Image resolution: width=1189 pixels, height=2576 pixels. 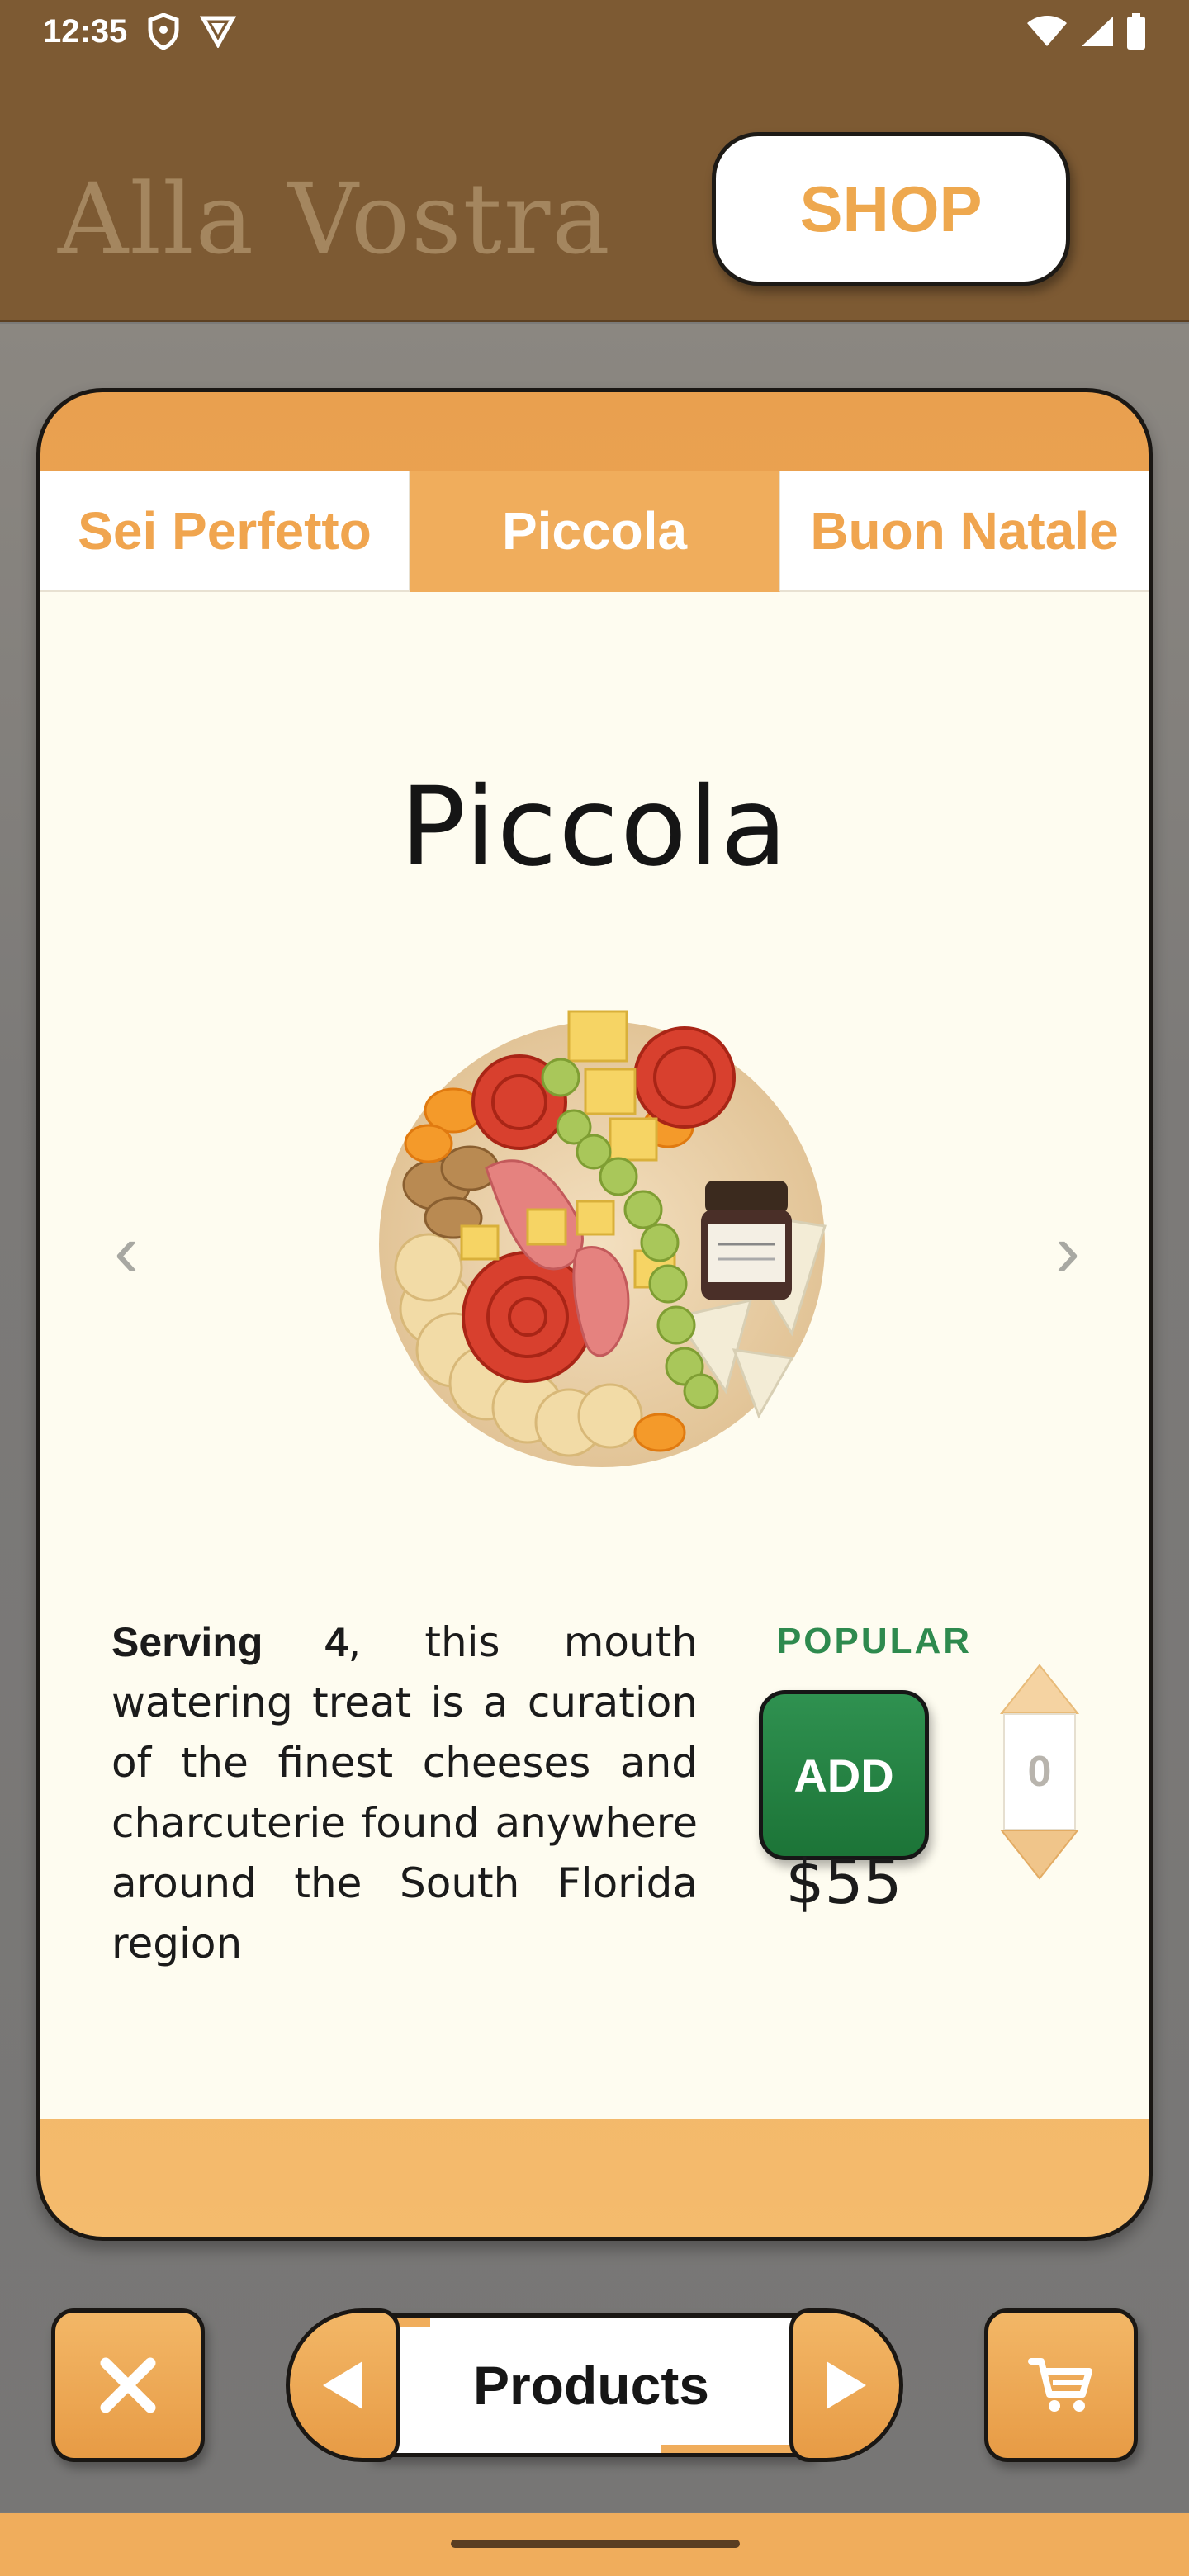 I want to click on product-price: $55, so click(x=843, y=1882).